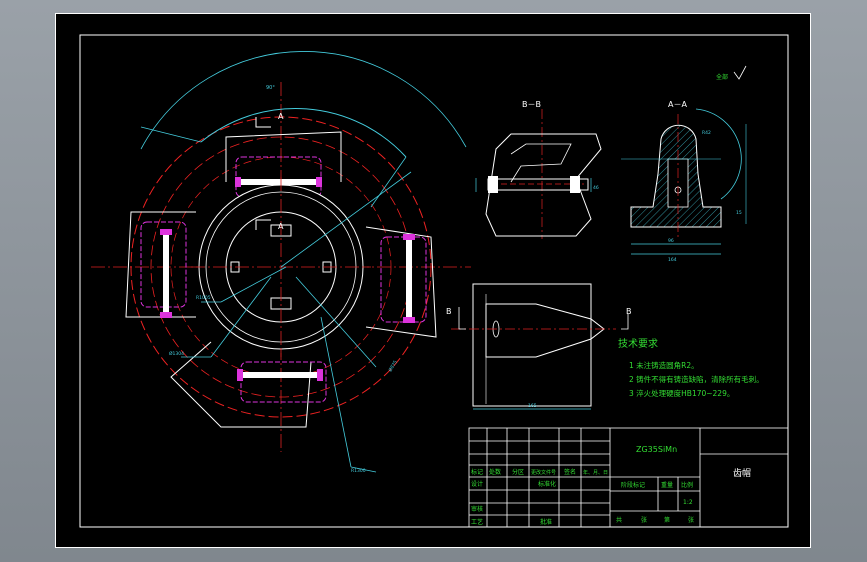 Image resolution: width=867 pixels, height=562 pixels. What do you see at coordinates (358, 471) in the screenshot?
I see `dim-bottom: R1300` at bounding box center [358, 471].